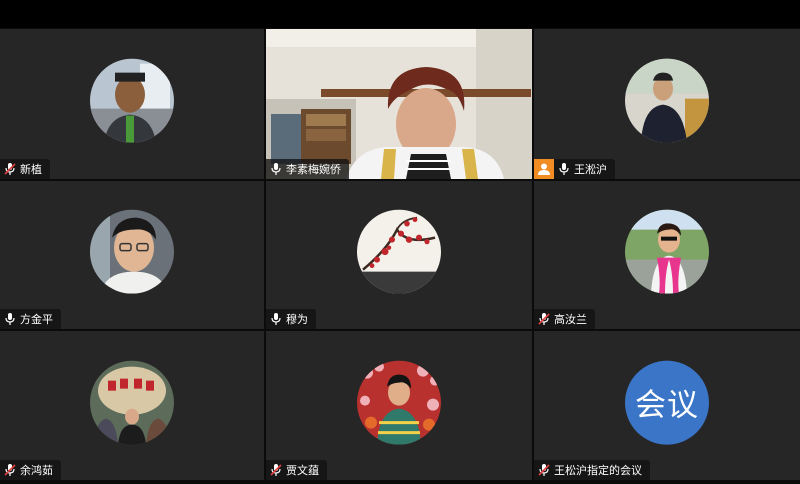  Describe the element at coordinates (31, 169) in the screenshot. I see `participant-name: 新植` at that location.